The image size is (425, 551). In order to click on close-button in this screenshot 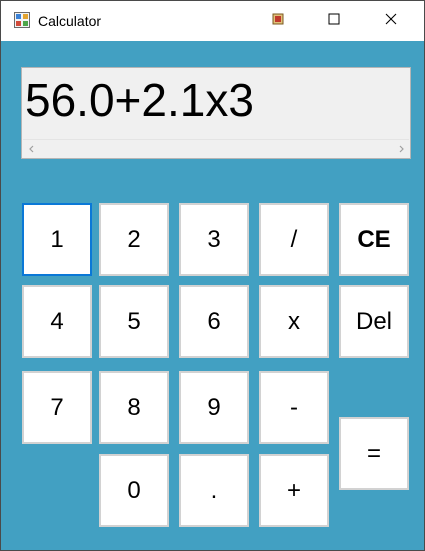, I will do `click(391, 21)`.